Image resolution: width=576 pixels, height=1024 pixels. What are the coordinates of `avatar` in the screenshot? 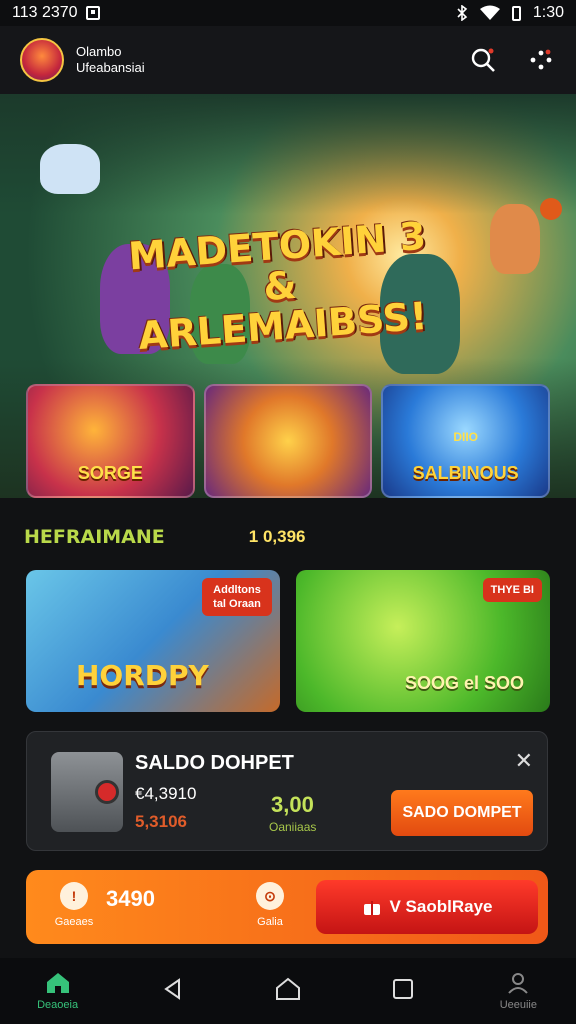 It's located at (42, 60).